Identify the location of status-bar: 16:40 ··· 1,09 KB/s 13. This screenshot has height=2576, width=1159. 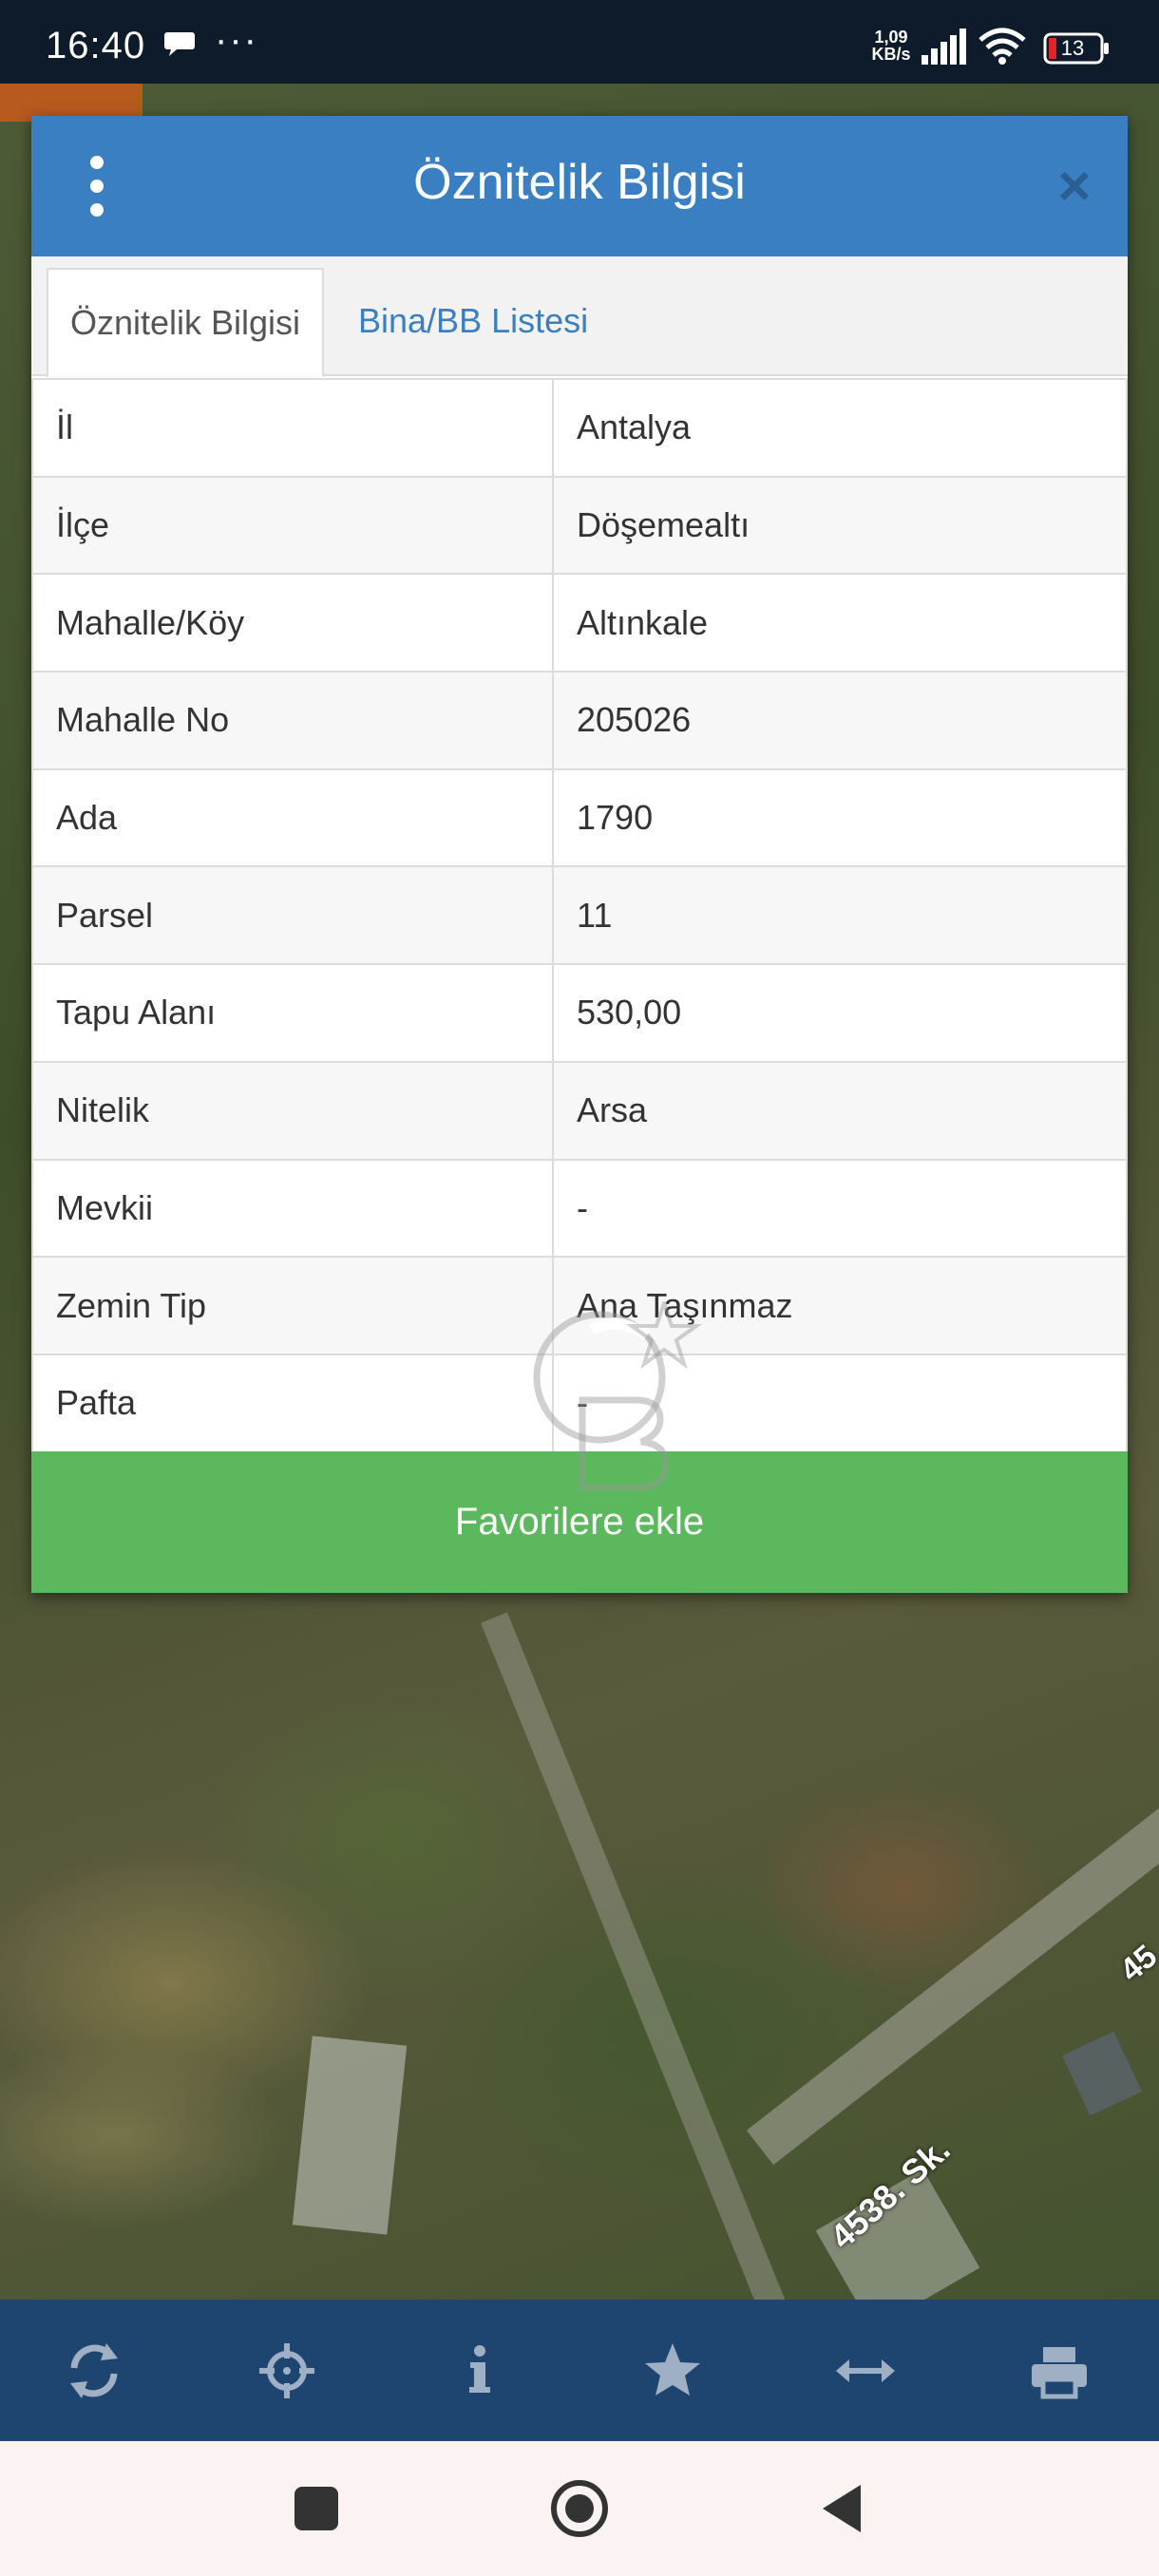
(579, 42).